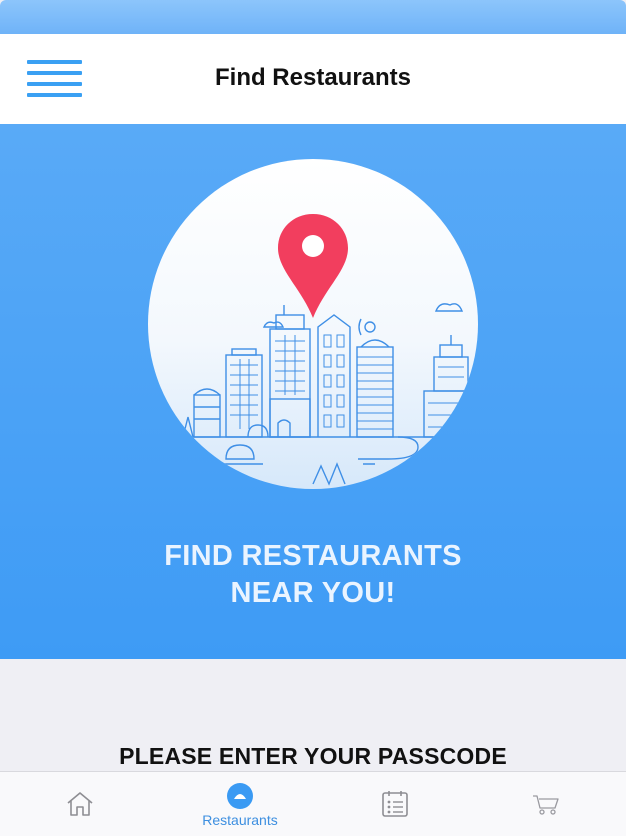 The image size is (626, 836). I want to click on tab-home, so click(80, 804).